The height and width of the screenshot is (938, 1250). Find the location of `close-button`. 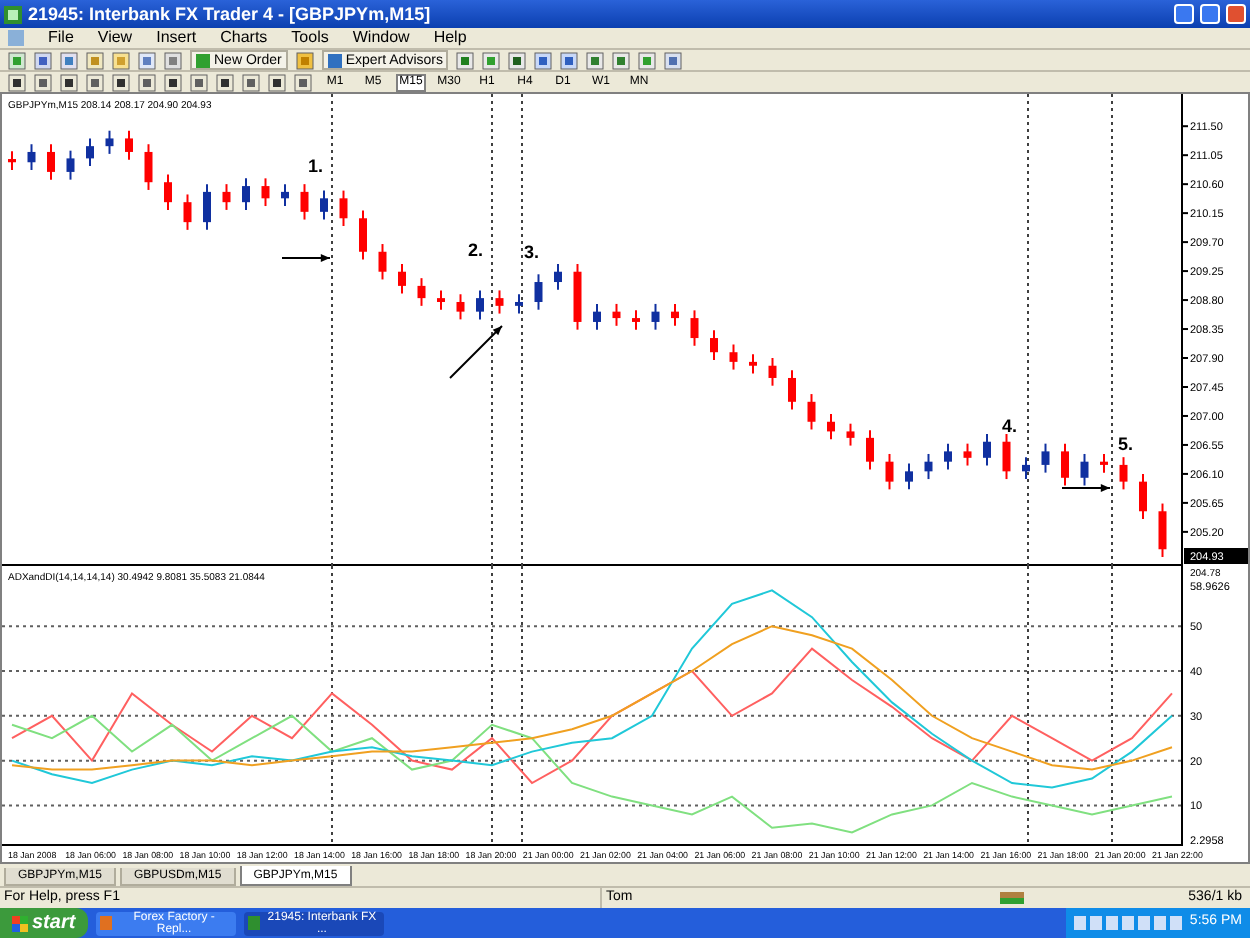

close-button is located at coordinates (1236, 14).